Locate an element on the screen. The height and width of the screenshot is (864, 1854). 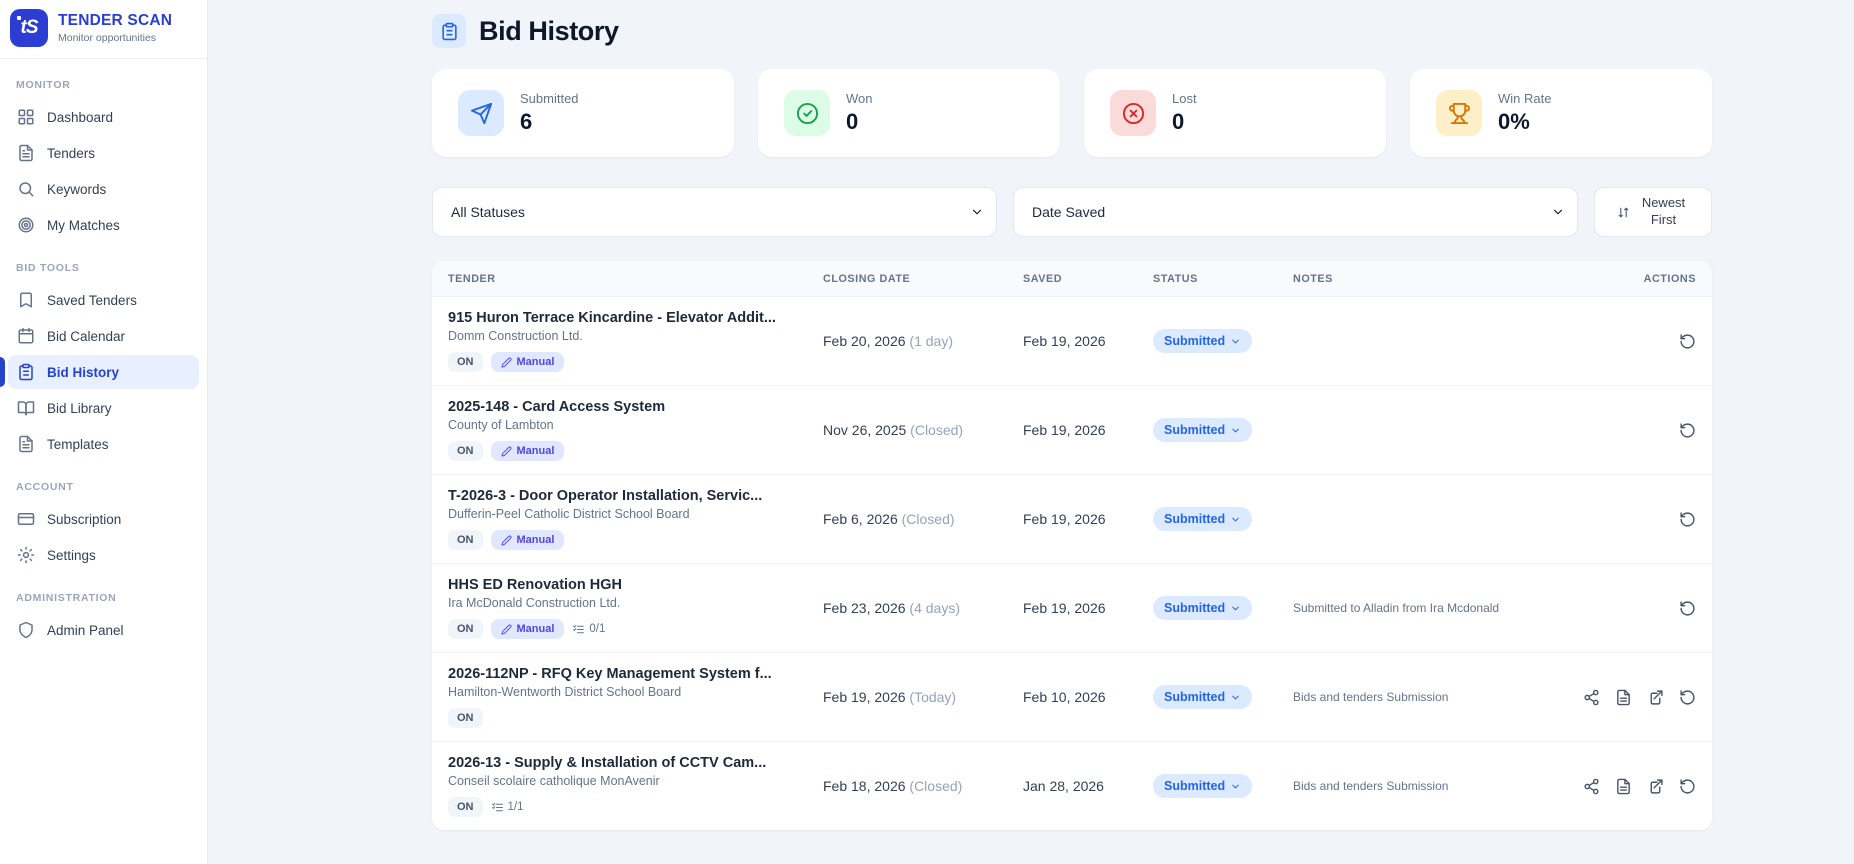
closing-date: Feb 23, 2026 (4 days) is located at coordinates (891, 608).